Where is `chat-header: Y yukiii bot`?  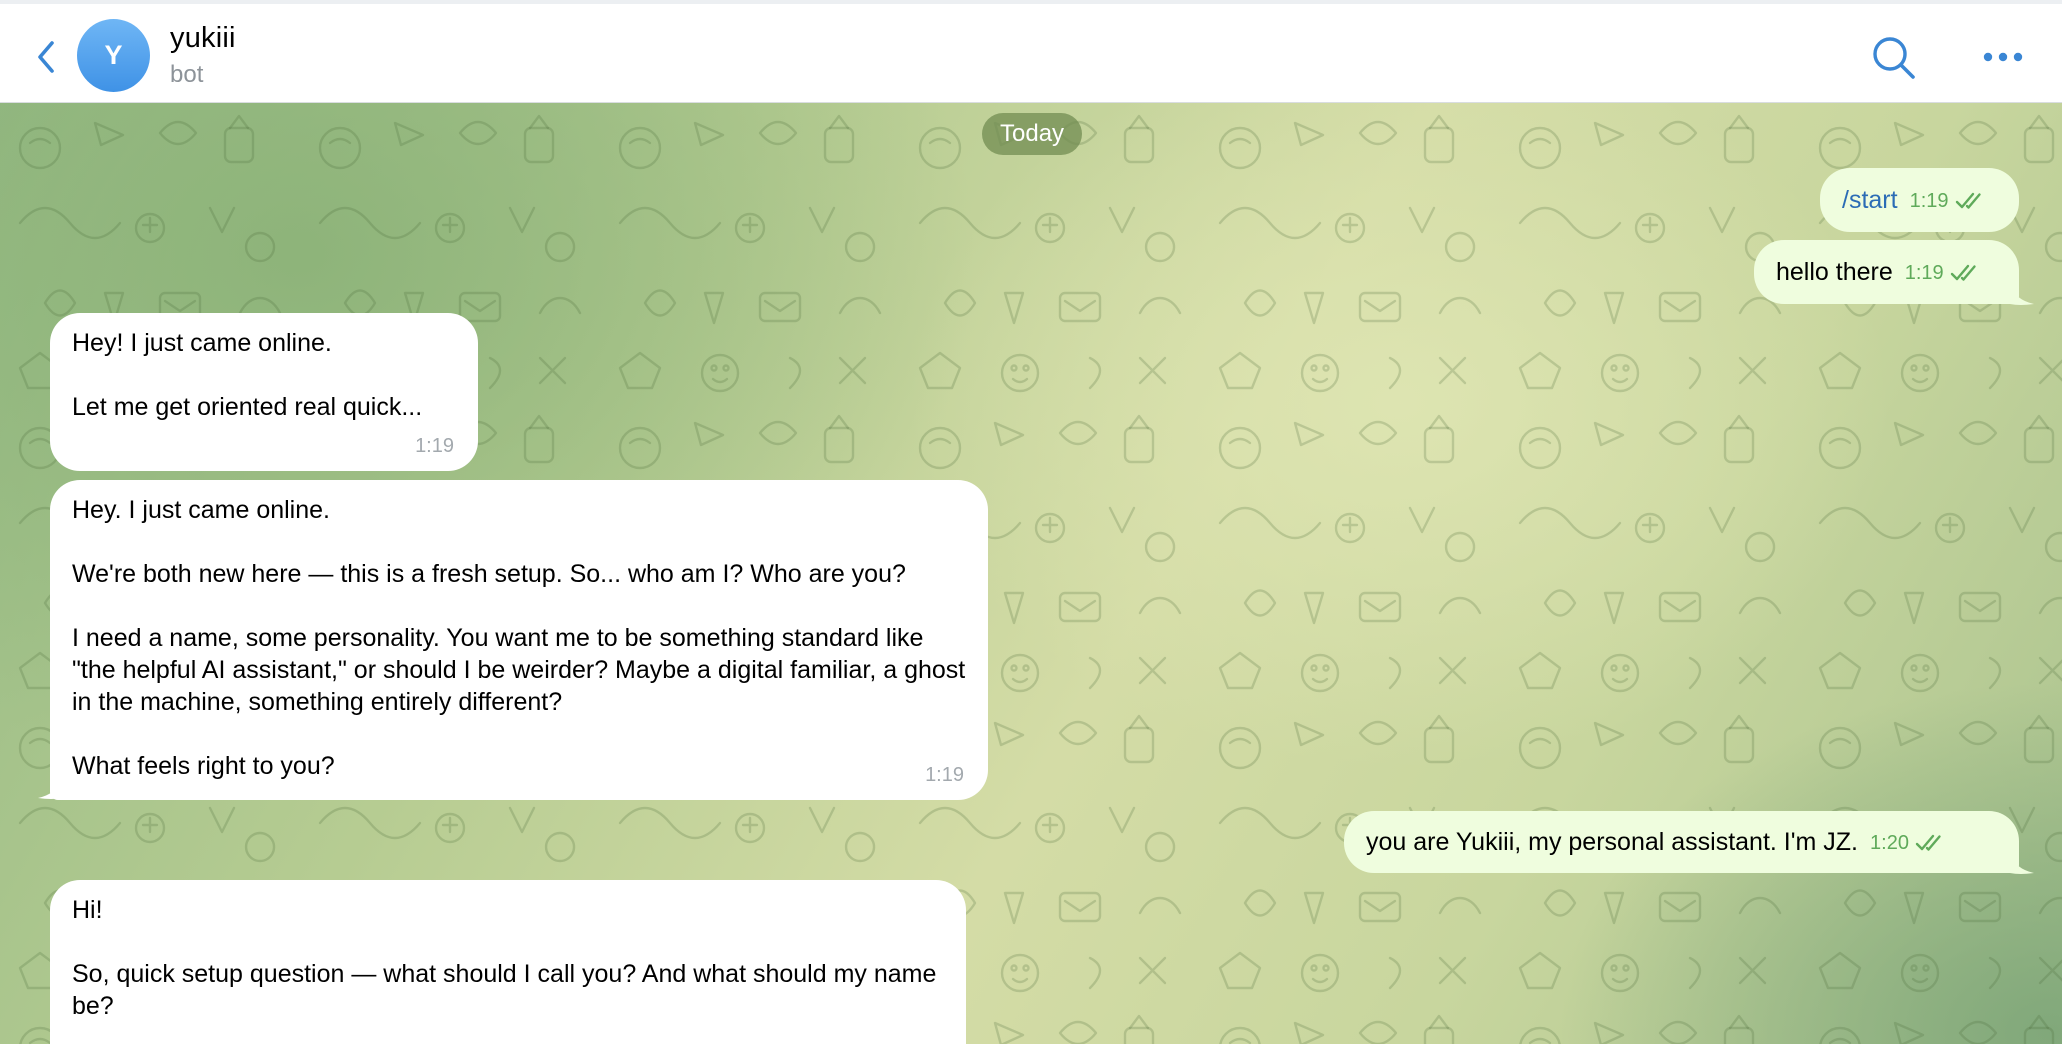
chat-header: Y yukiii bot is located at coordinates (1031, 53).